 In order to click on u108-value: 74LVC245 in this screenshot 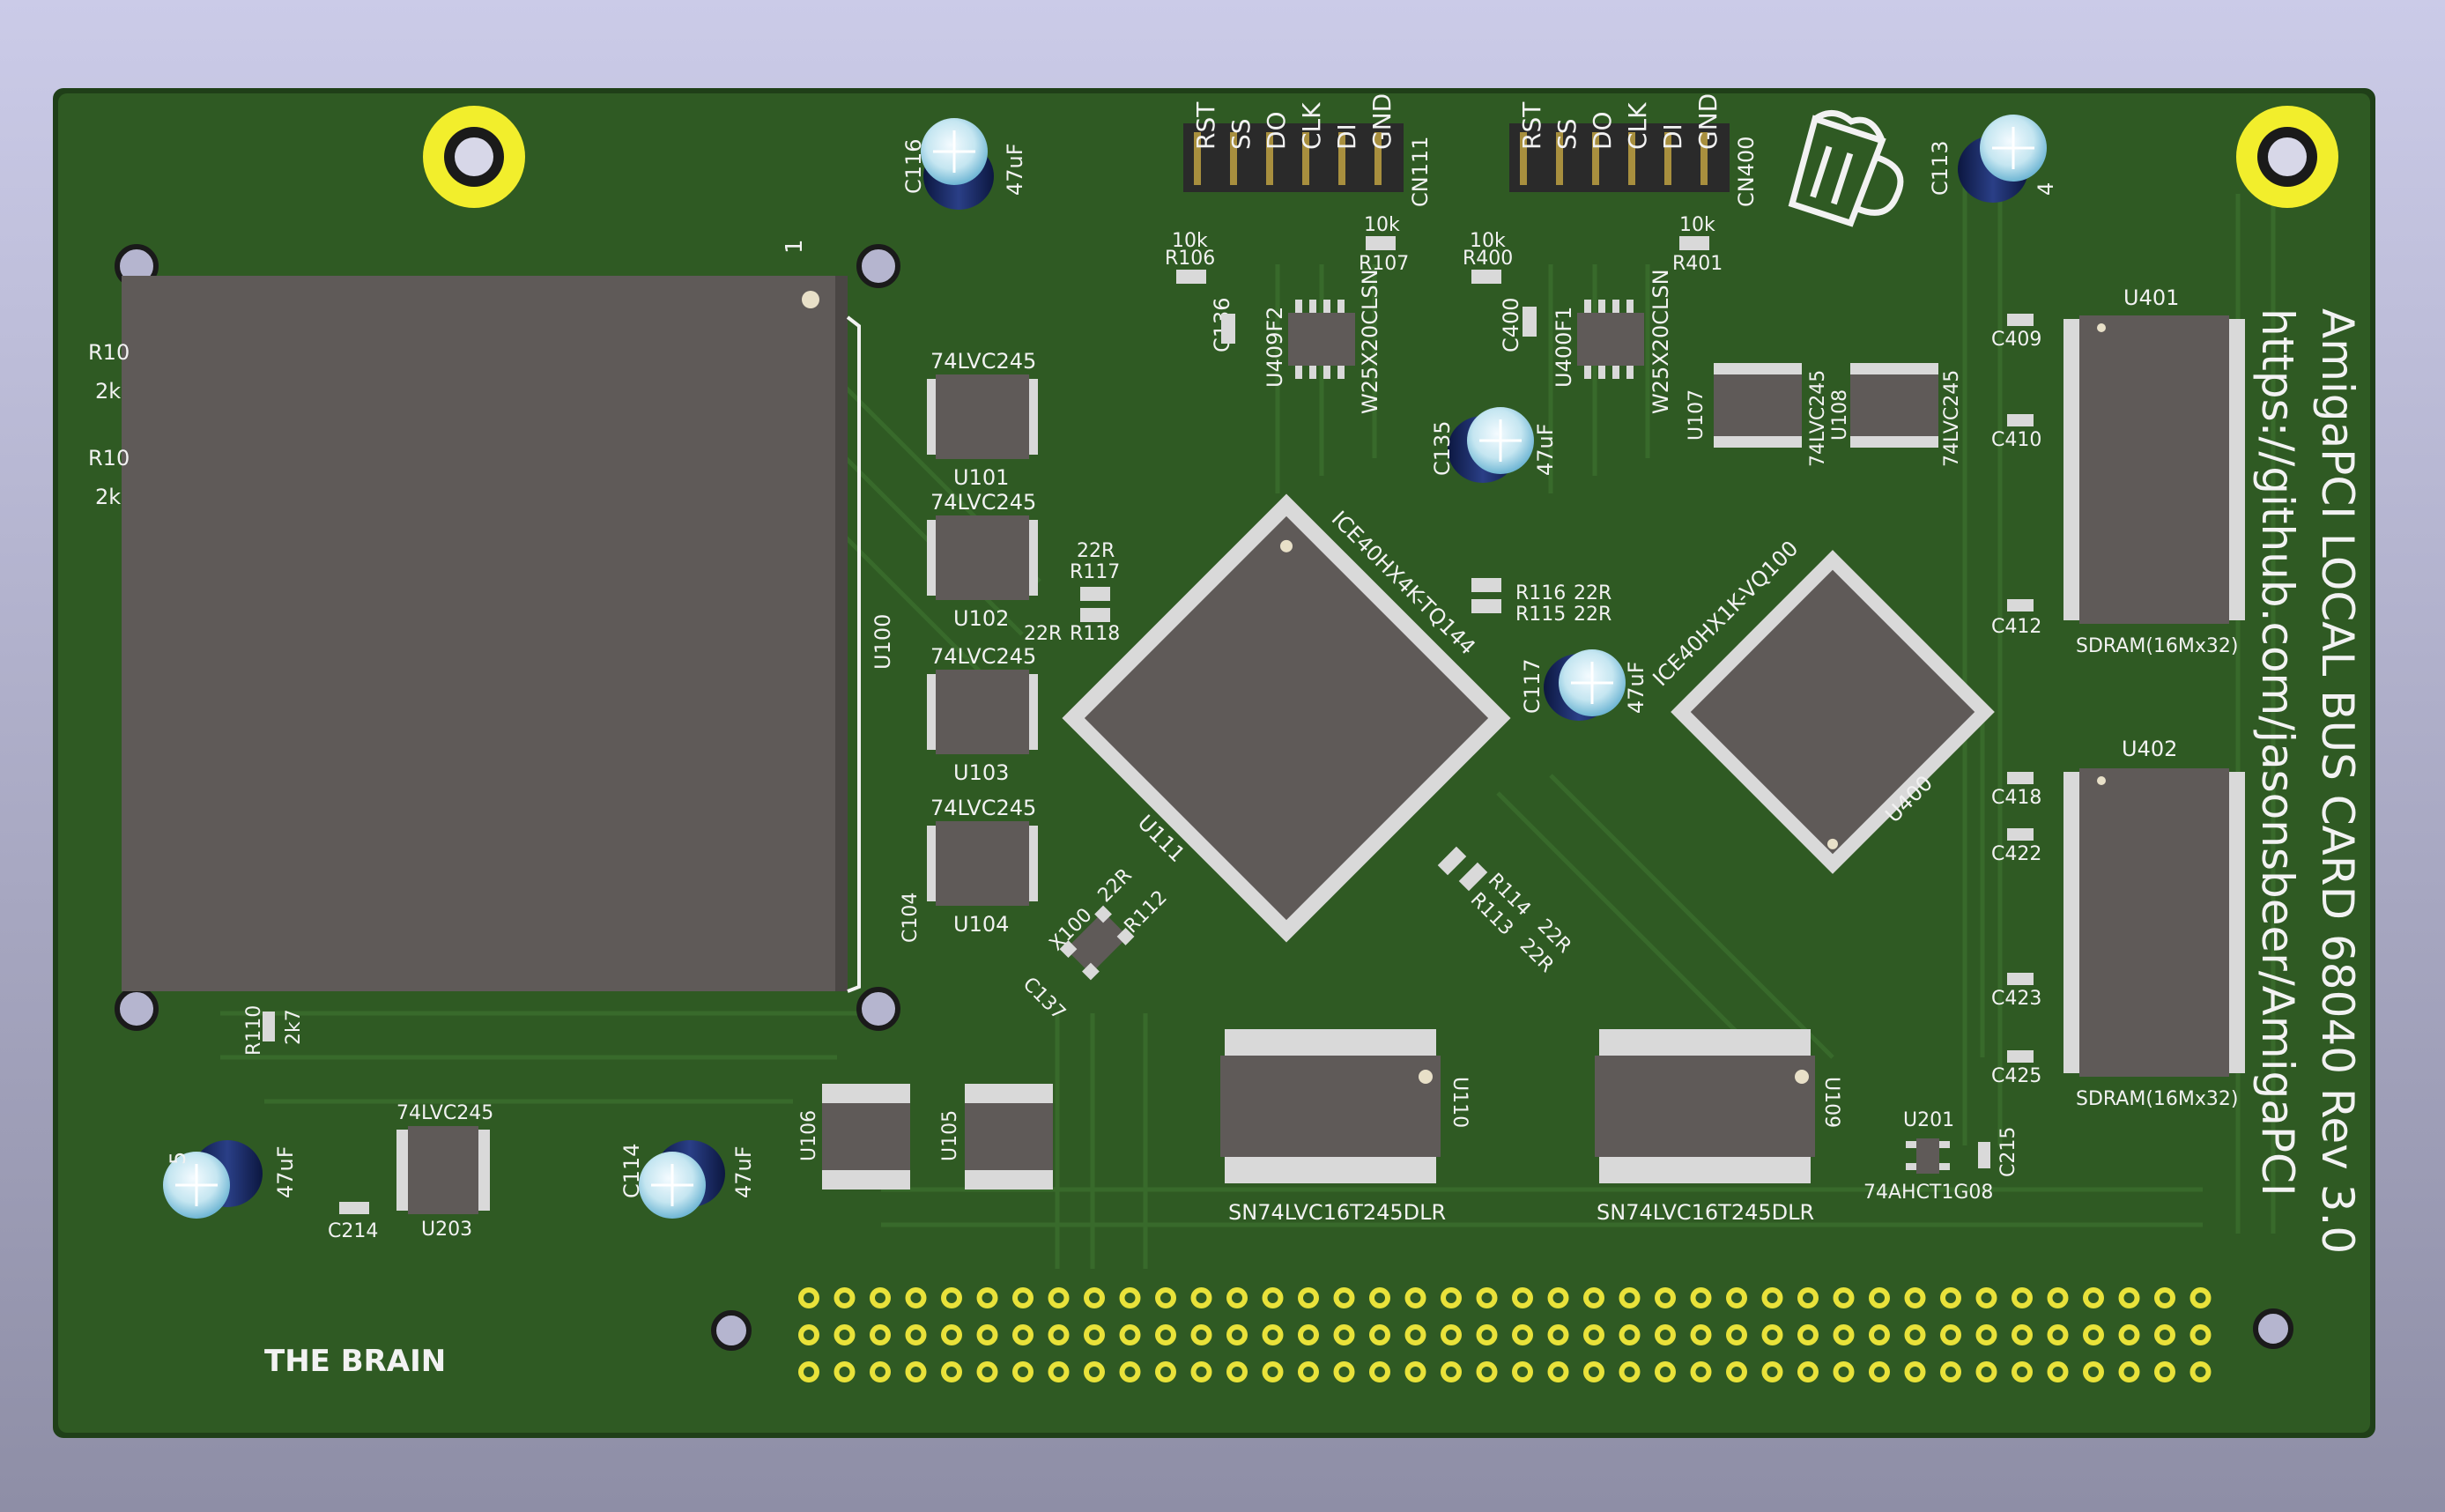, I will do `click(1952, 418)`.